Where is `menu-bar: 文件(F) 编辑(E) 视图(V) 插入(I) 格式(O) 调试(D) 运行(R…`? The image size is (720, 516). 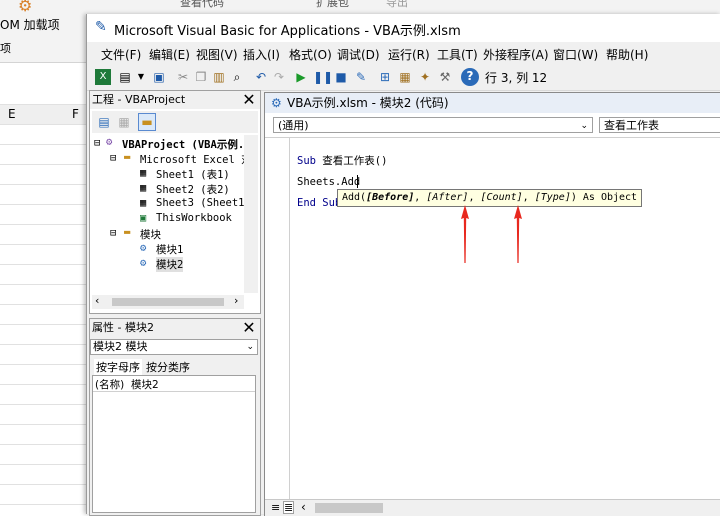 menu-bar: 文件(F) 编辑(E) 视图(V) 插入(I) 格式(O) 调试(D) 运行(R… is located at coordinates (403, 53).